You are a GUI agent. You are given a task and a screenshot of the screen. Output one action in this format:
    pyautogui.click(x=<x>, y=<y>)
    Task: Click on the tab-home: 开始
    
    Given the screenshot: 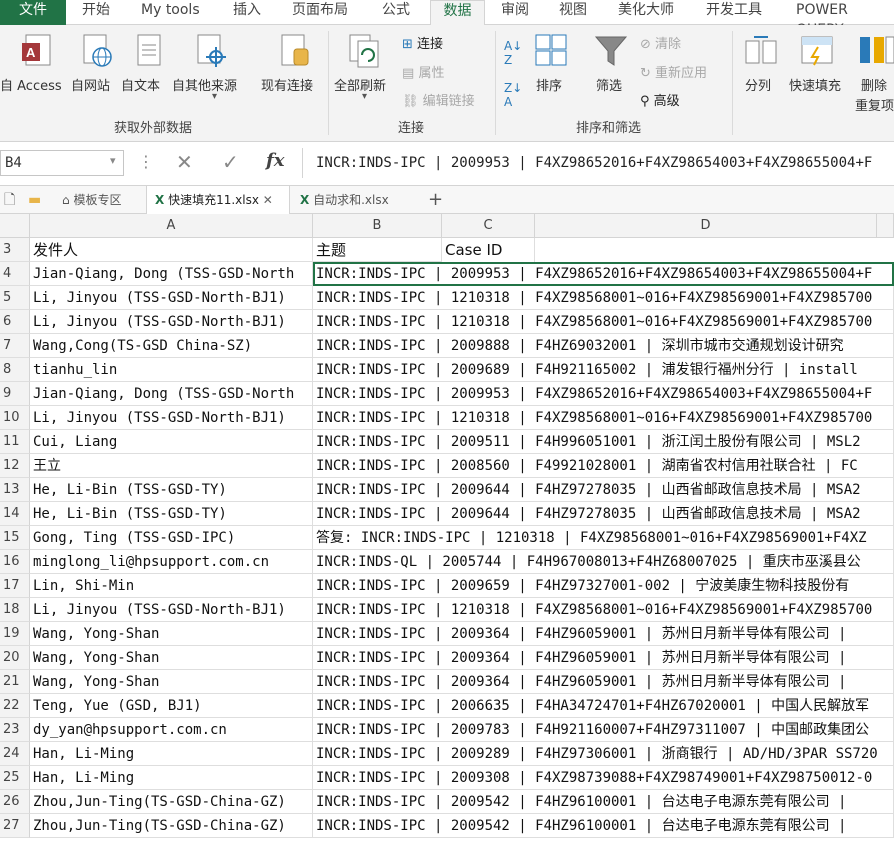 What is the action you would take?
    pyautogui.click(x=96, y=12)
    